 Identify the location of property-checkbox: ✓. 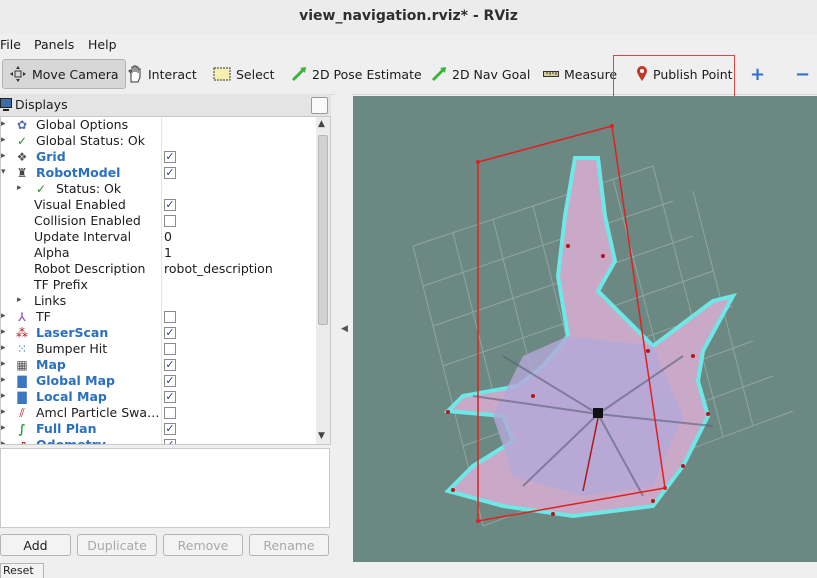
(170, 205).